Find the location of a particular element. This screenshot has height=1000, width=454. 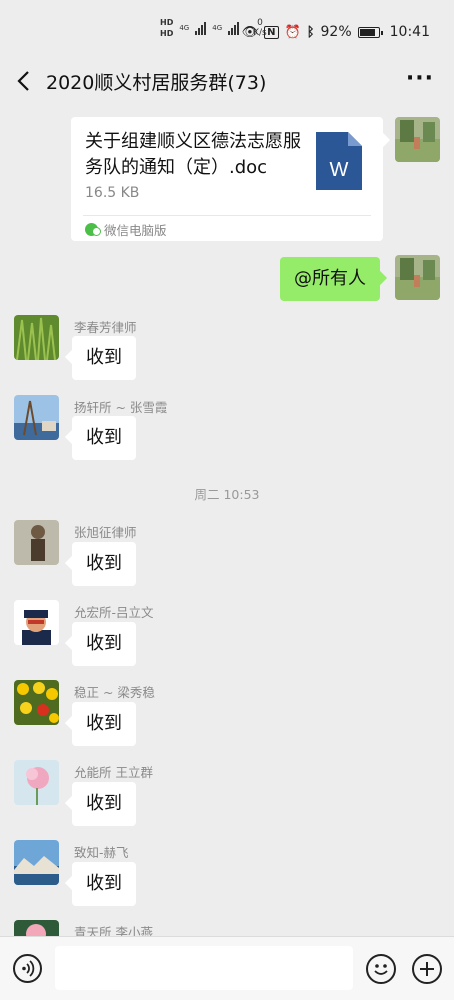

more-button: ··· is located at coordinates (420, 78).